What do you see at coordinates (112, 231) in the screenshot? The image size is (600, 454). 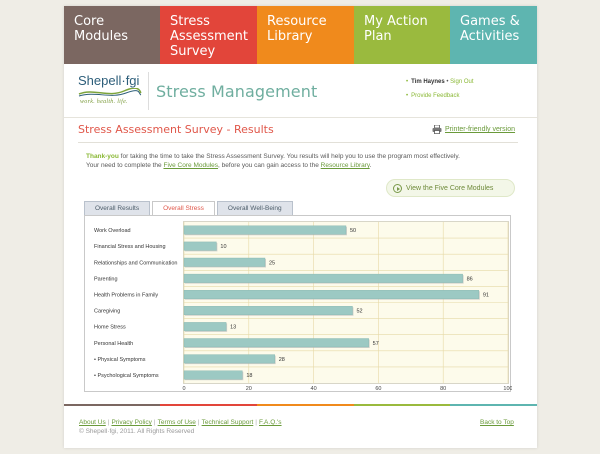 I see `category-label: Work Overload` at bounding box center [112, 231].